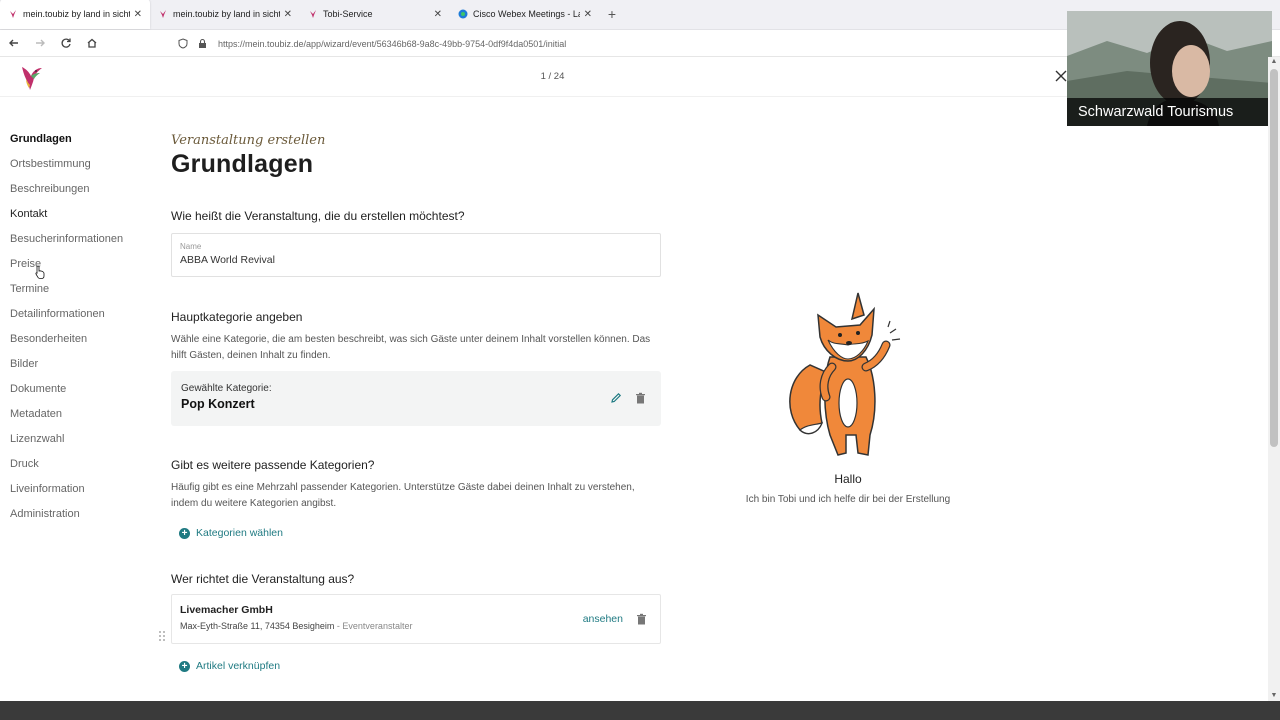 The height and width of the screenshot is (720, 1280). I want to click on reload-icon, so click(66, 43).